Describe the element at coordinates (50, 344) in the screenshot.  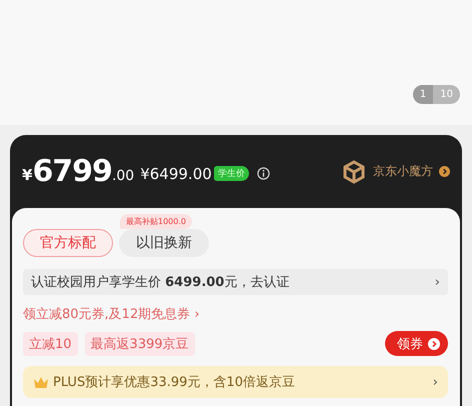
I see `promo-tag: 立减10` at that location.